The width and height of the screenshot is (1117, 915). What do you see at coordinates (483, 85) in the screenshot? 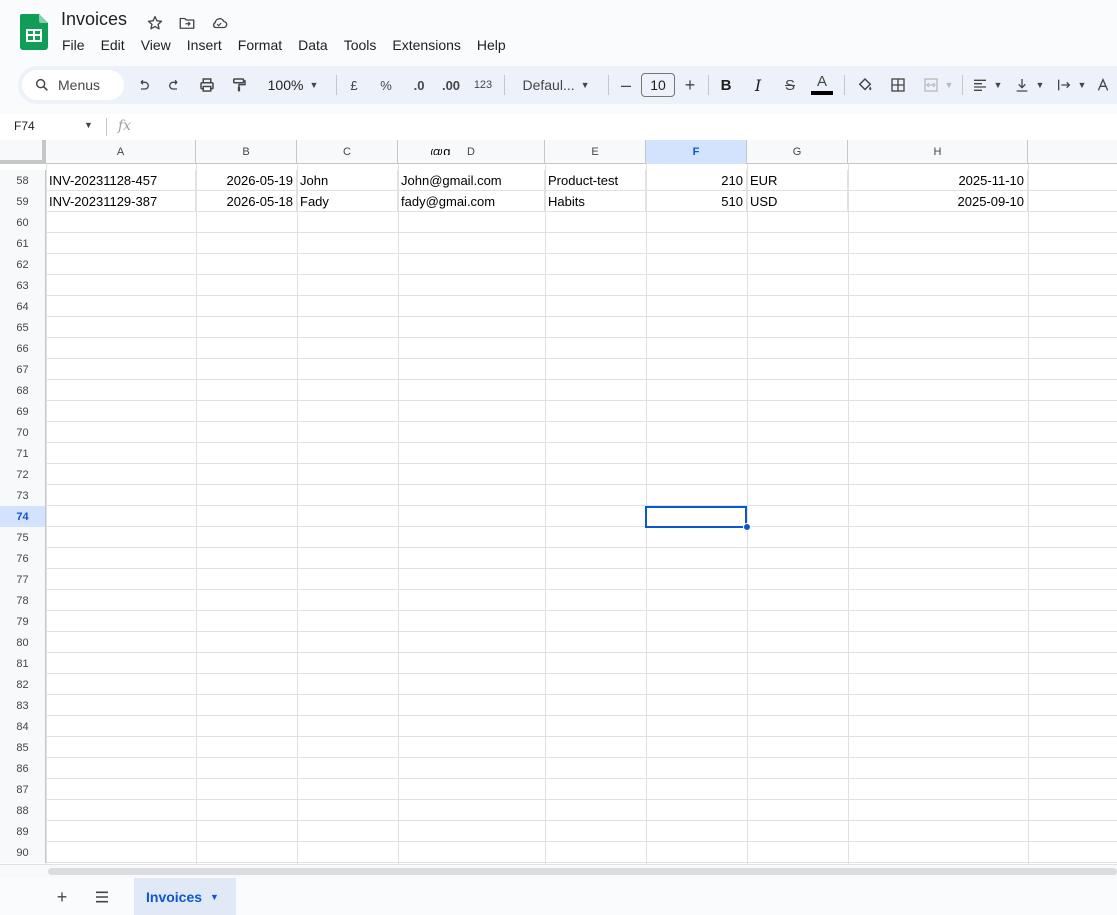
I see `more-formats-button: 123` at bounding box center [483, 85].